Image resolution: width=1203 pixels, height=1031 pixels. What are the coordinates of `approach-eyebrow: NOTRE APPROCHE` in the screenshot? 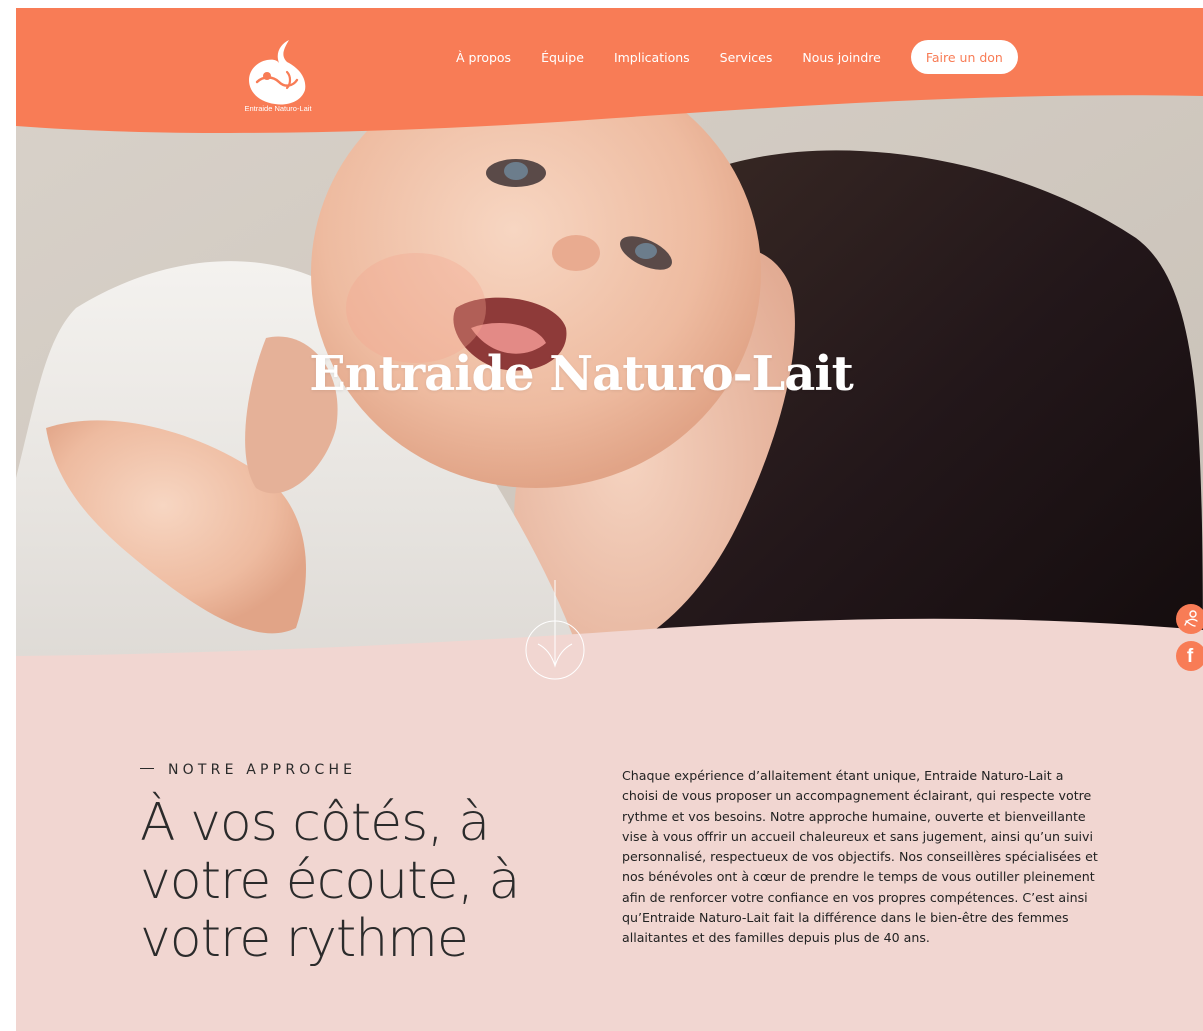 It's located at (248, 770).